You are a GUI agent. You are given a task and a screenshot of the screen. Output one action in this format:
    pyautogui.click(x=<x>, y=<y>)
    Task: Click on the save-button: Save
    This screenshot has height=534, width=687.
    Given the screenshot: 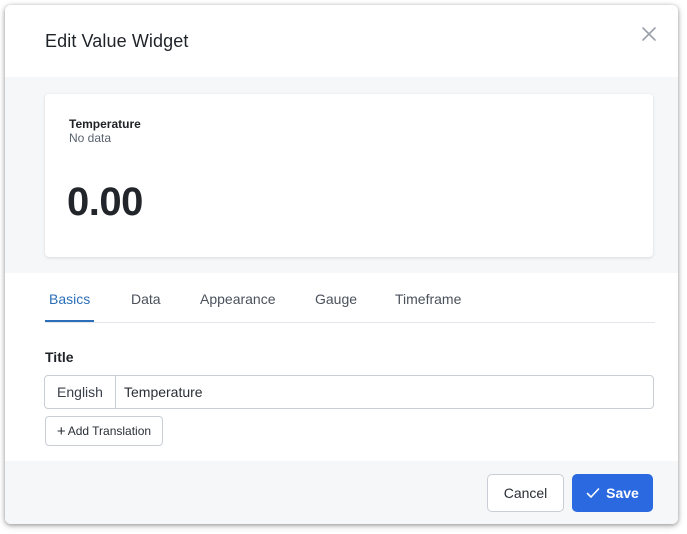 What is the action you would take?
    pyautogui.click(x=612, y=493)
    